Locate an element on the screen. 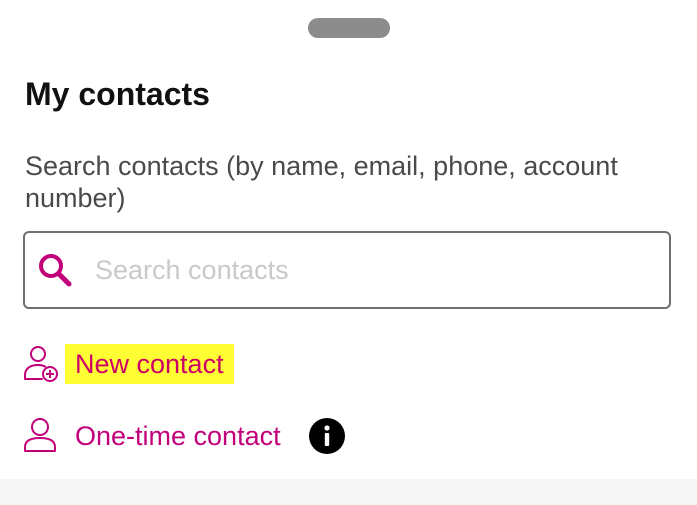  page-title: My contacts is located at coordinates (117, 94).